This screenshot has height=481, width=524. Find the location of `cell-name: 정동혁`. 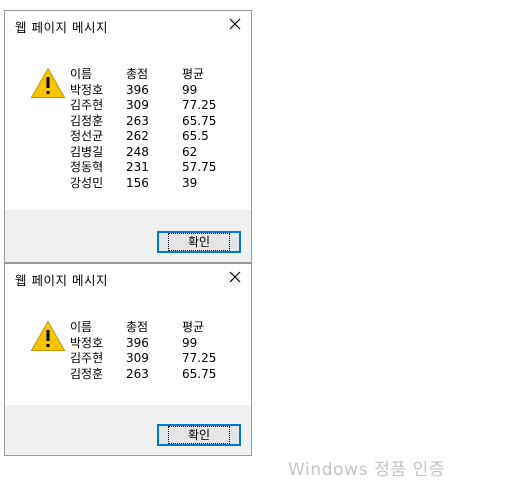

cell-name: 정동혁 is located at coordinates (87, 167).